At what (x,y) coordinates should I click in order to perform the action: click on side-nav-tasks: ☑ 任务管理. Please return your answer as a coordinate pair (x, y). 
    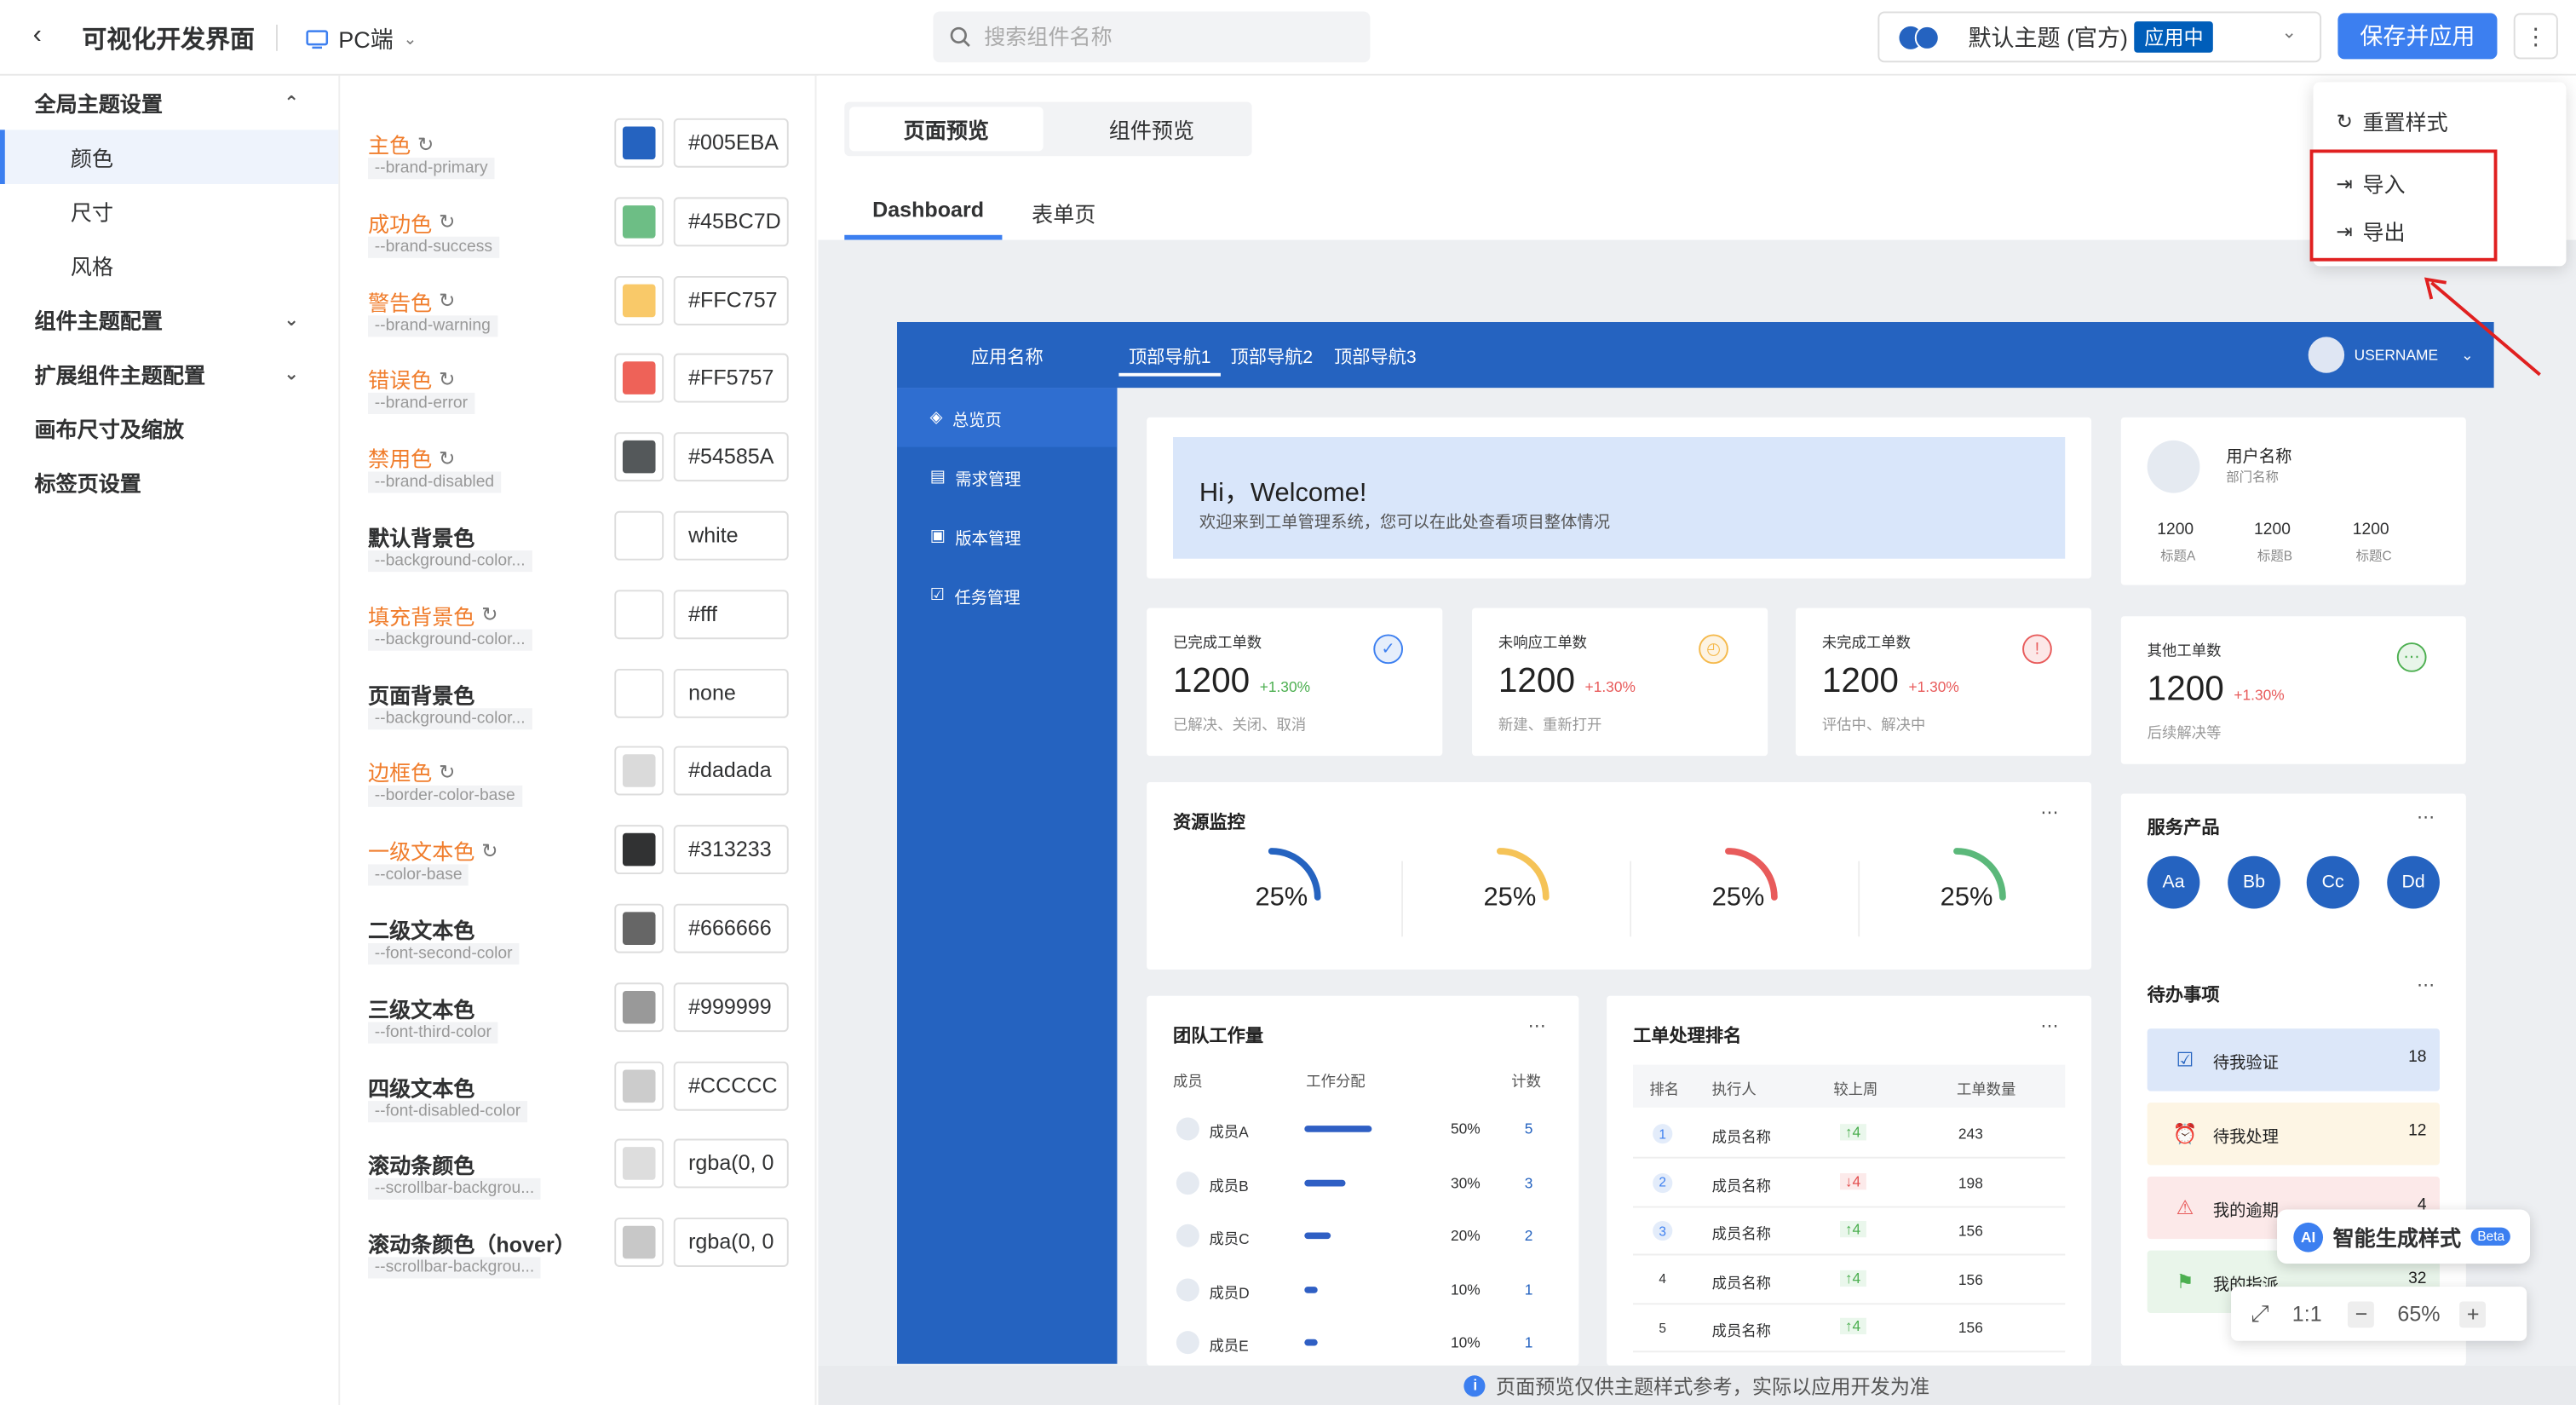
    Looking at the image, I should click on (1007, 594).